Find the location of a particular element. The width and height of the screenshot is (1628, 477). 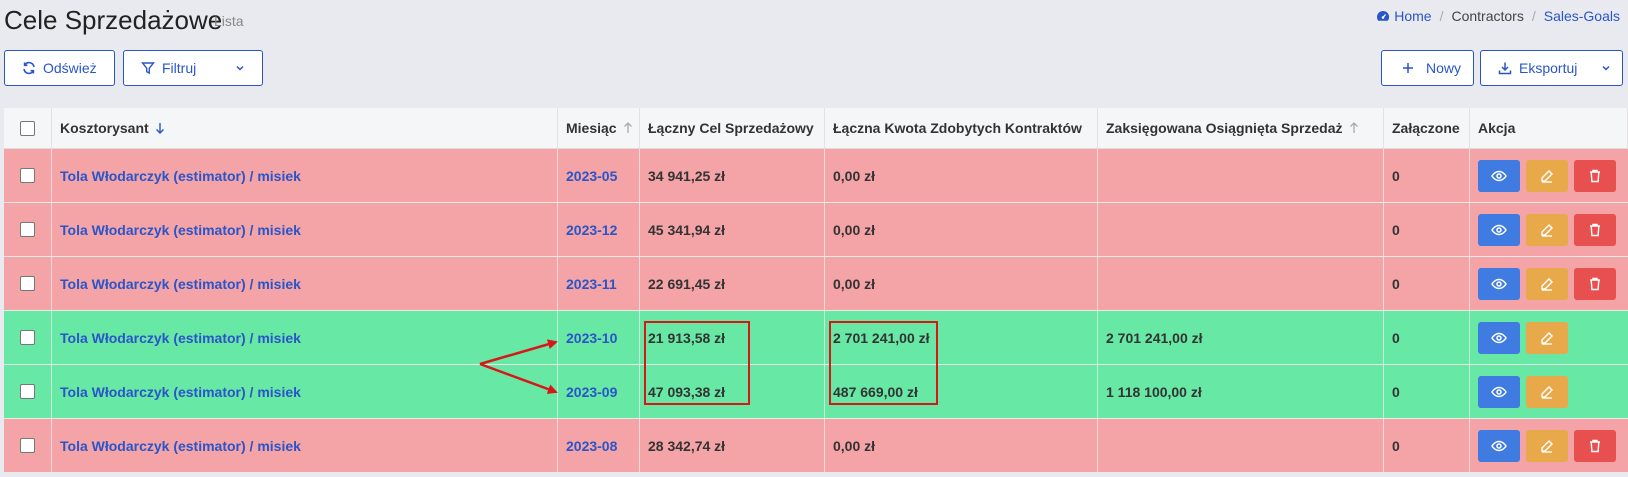

month-link: 2023-12 is located at coordinates (591, 230).